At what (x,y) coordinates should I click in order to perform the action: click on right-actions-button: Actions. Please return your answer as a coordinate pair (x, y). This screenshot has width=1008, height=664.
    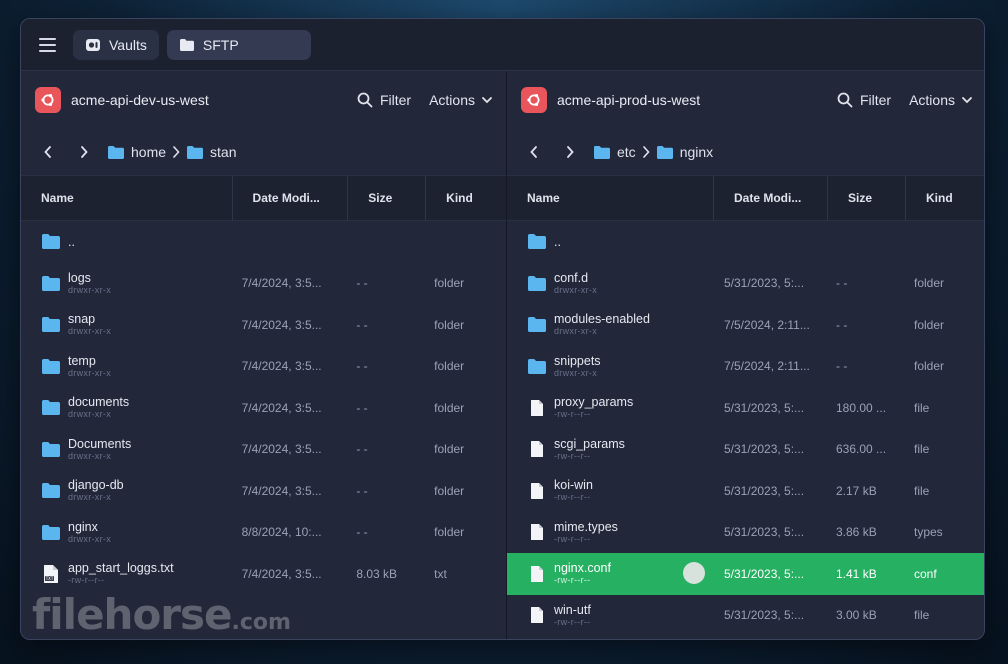
    Looking at the image, I should click on (940, 100).